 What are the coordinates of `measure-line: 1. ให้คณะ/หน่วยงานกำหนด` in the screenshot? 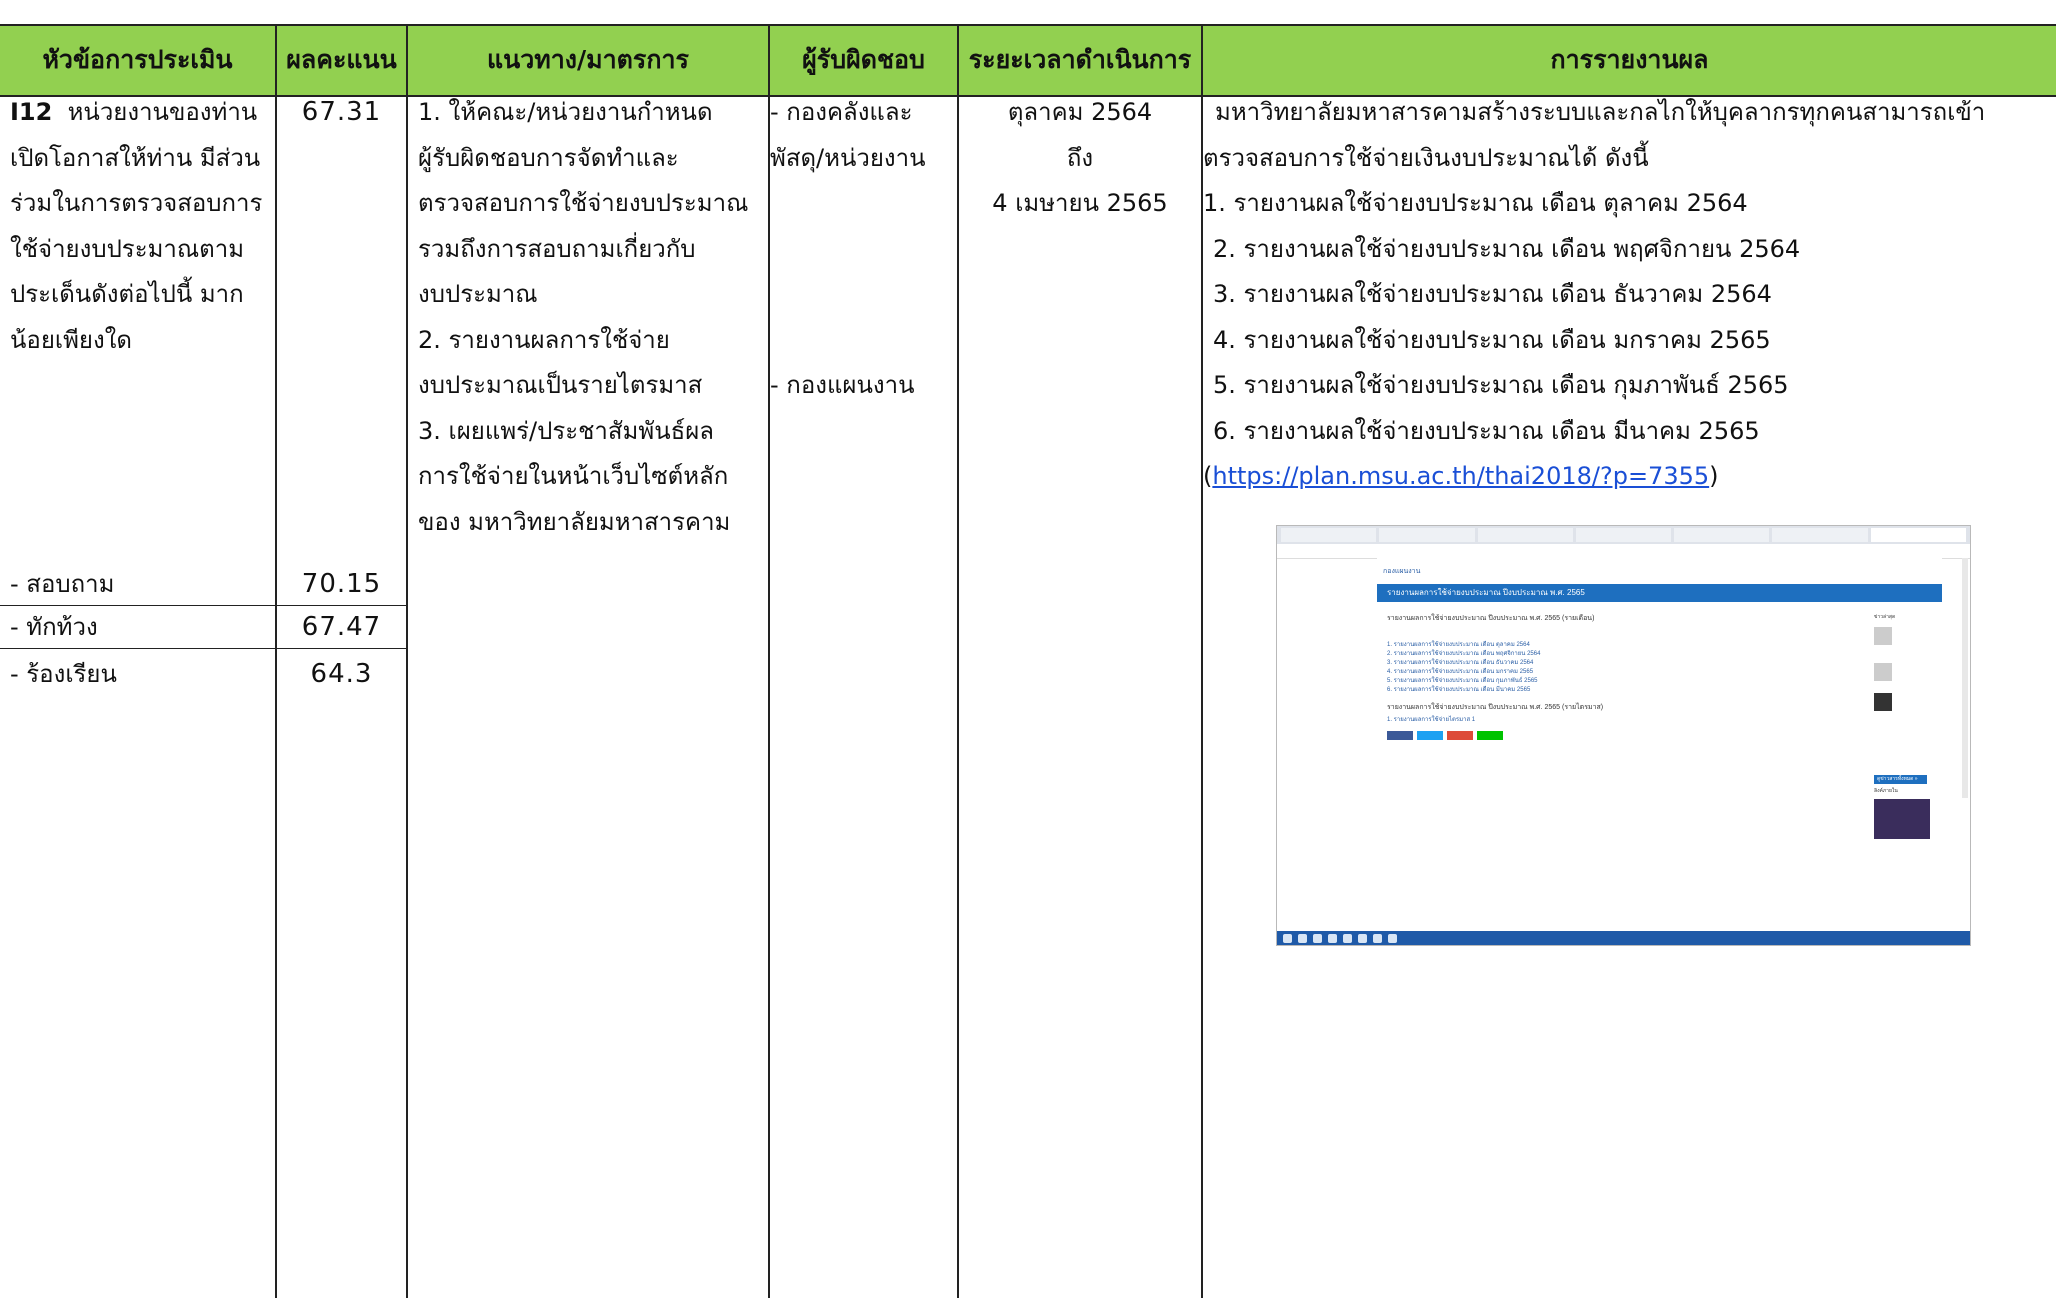 It's located at (565, 112).